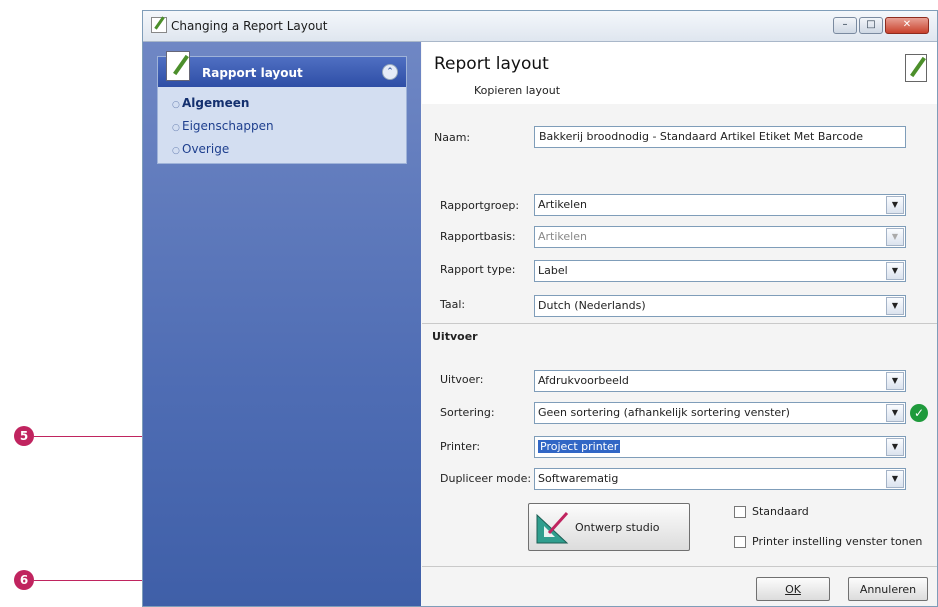 The height and width of the screenshot is (607, 938). I want to click on close-icon: ✕, so click(907, 24).